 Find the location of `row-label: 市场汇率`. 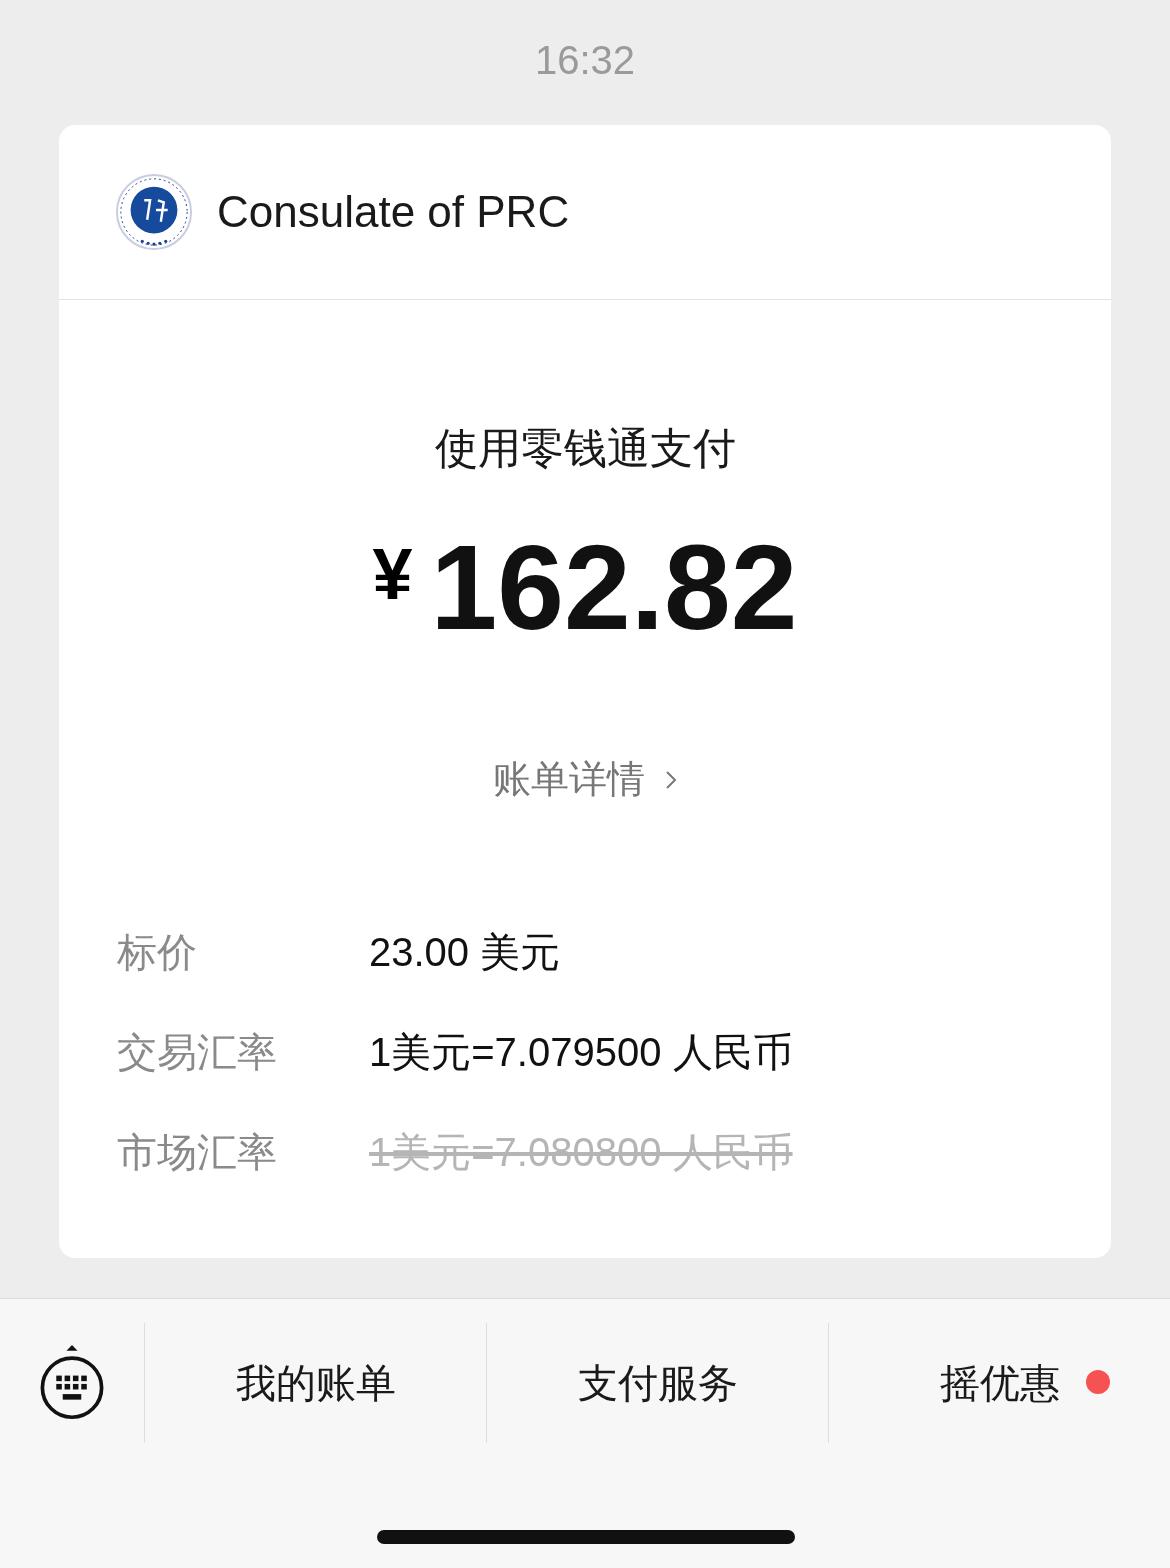

row-label: 市场汇率 is located at coordinates (197, 1152).